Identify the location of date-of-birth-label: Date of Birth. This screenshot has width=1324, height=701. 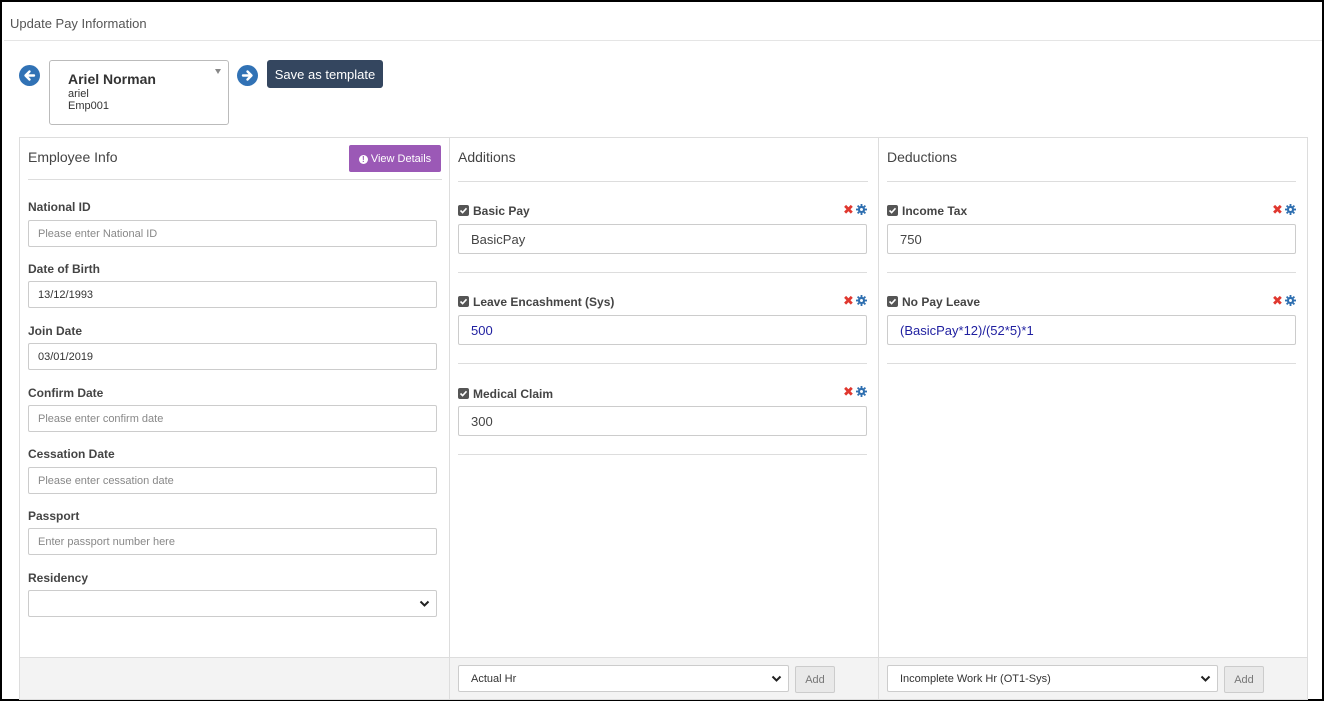
(64, 269).